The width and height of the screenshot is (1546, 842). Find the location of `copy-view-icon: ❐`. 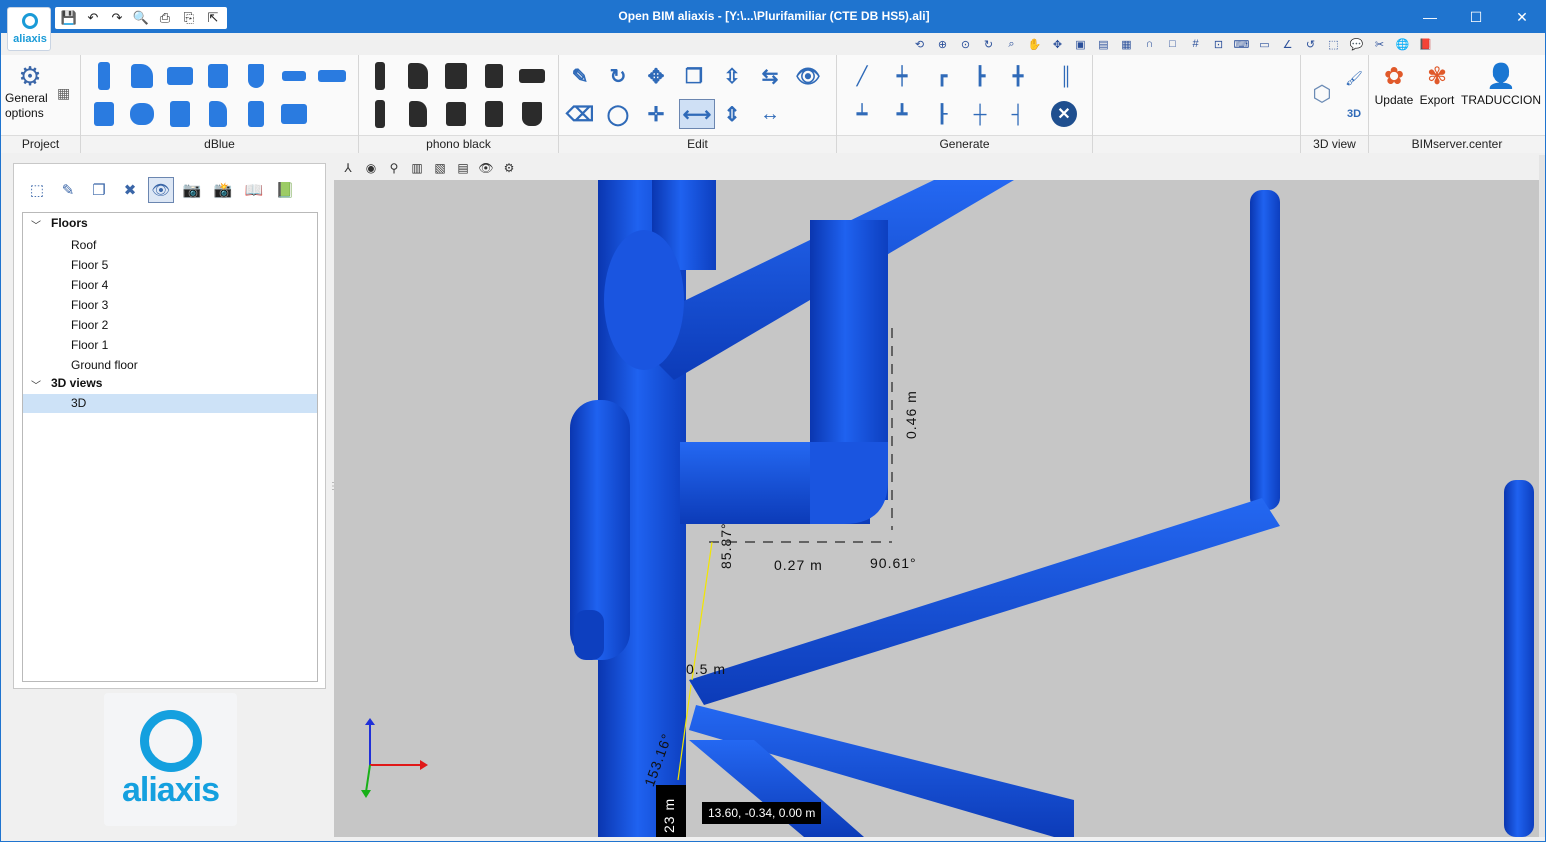

copy-view-icon: ❐ is located at coordinates (99, 190).